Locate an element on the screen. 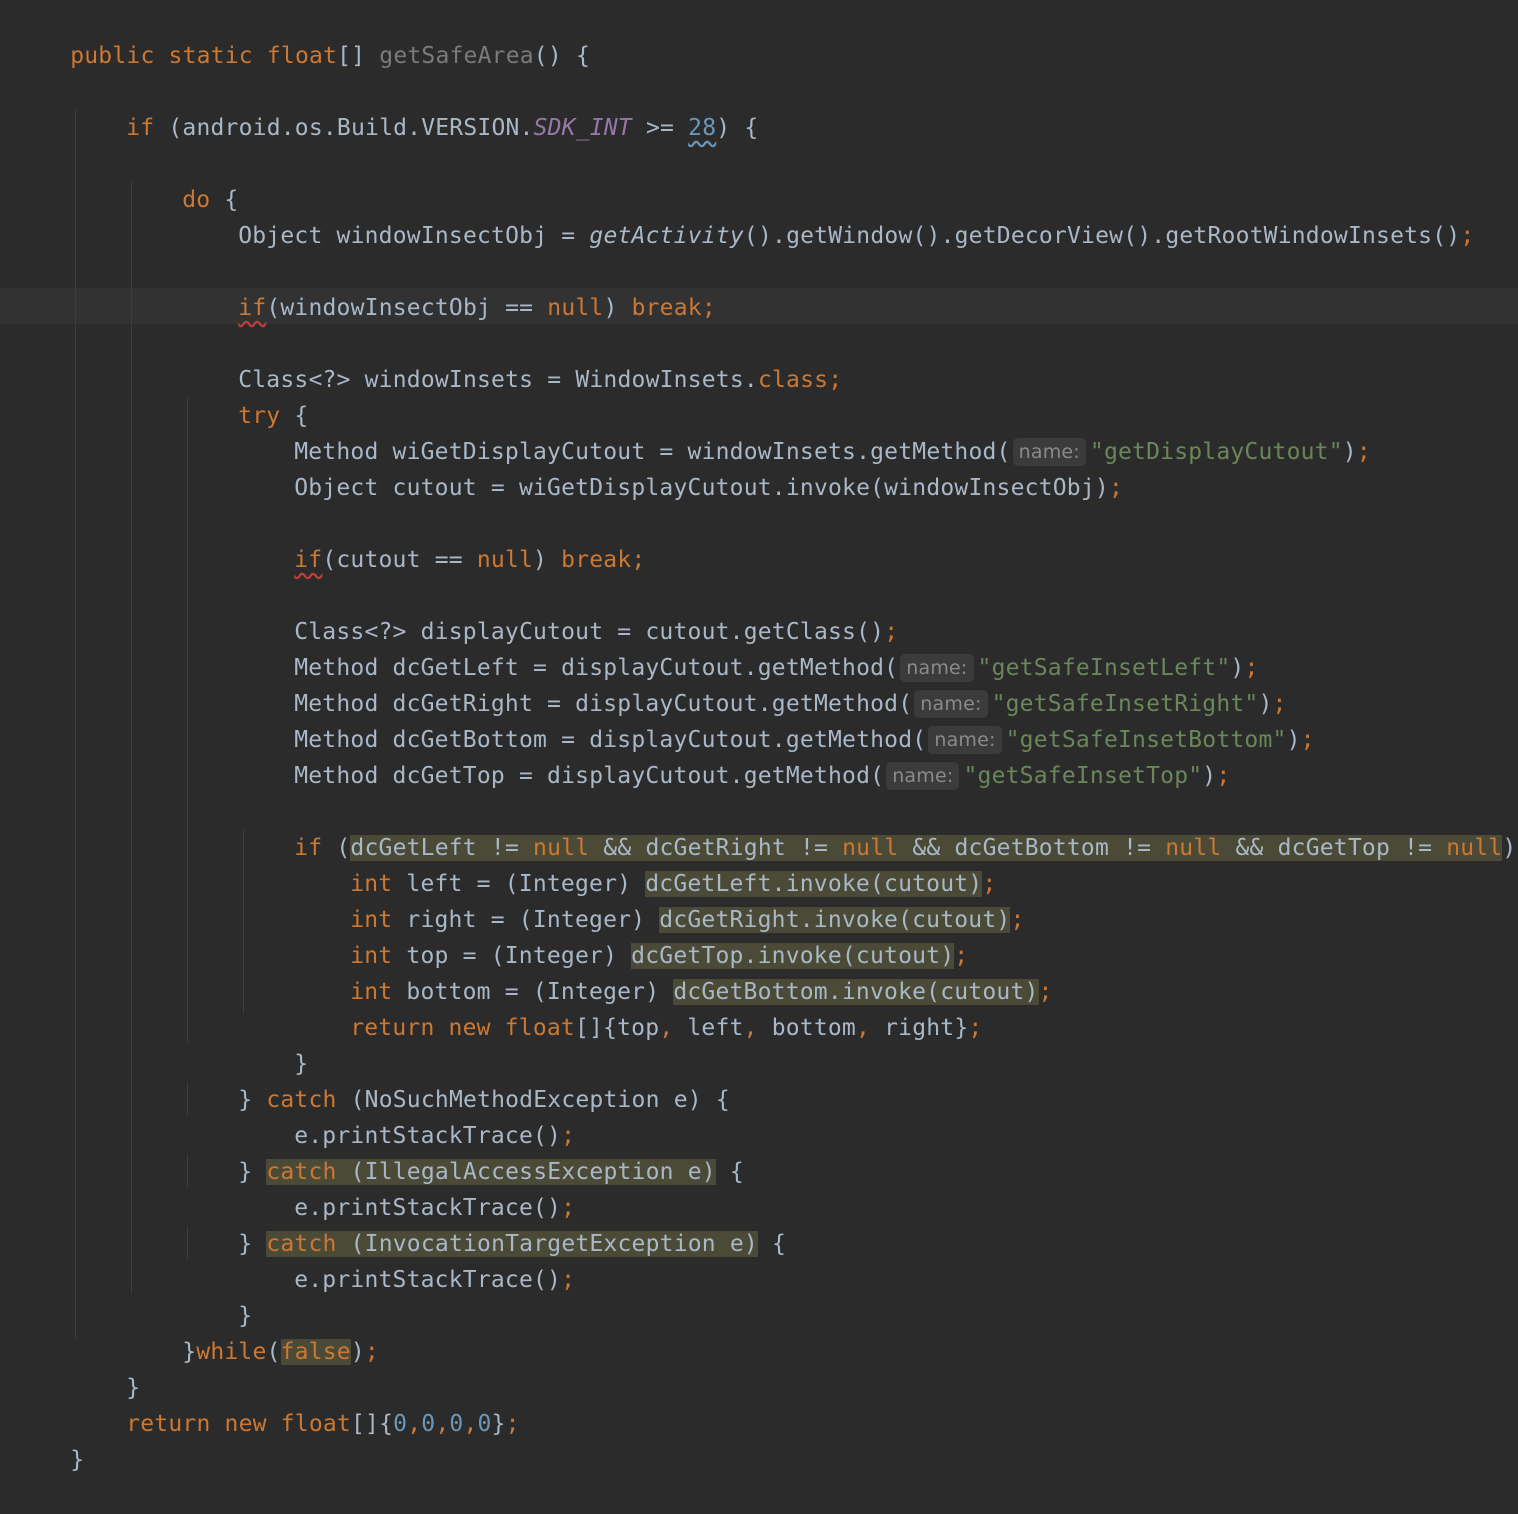  code-token: left is located at coordinates (715, 1028).